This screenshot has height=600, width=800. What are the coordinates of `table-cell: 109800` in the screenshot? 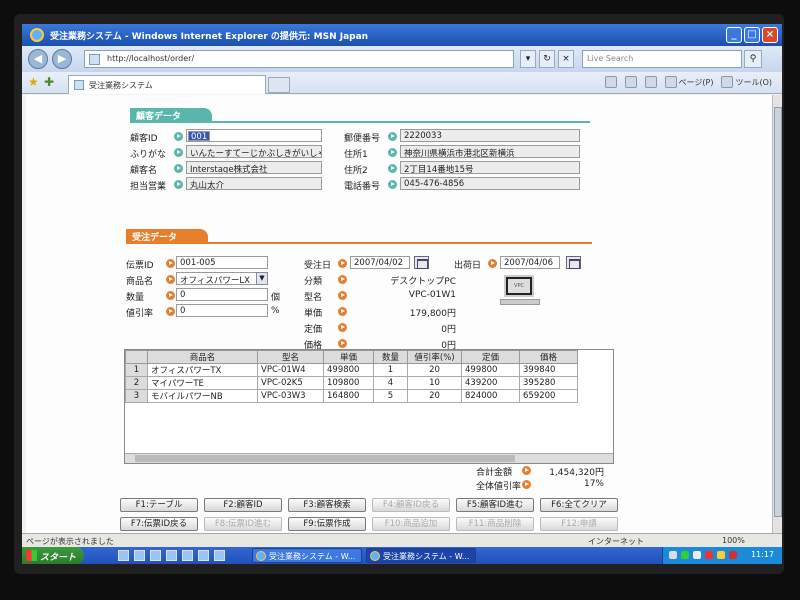 It's located at (348, 383).